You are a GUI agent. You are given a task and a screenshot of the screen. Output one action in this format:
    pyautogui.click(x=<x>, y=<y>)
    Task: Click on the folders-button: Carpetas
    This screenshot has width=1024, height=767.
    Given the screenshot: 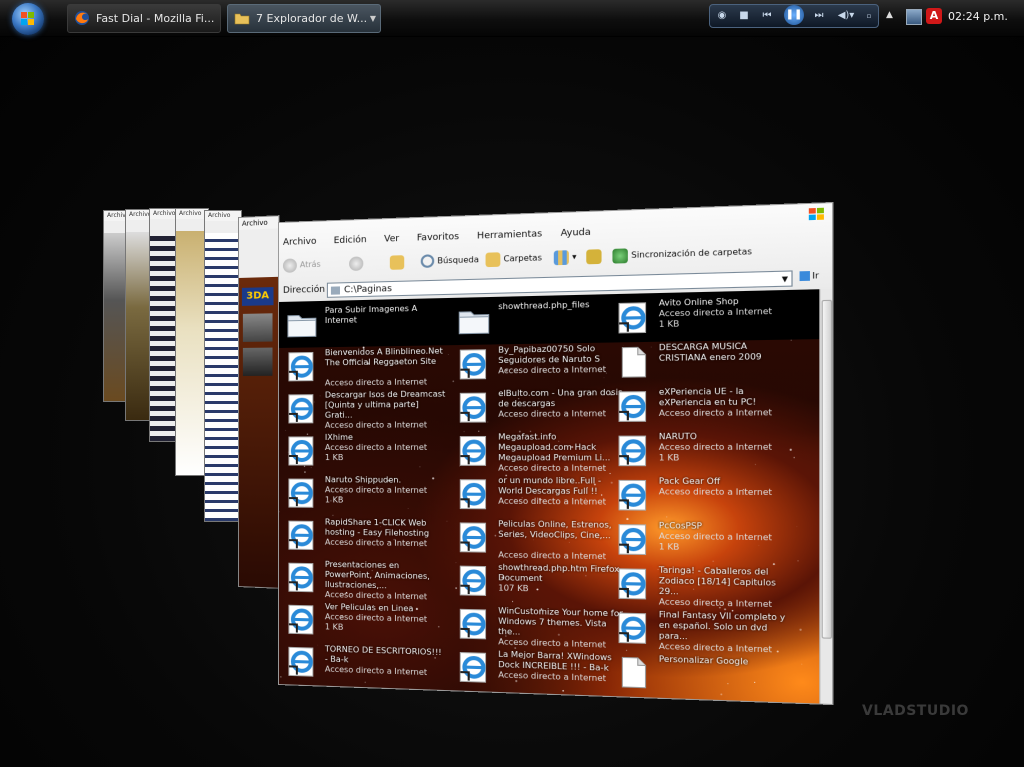 What is the action you would take?
    pyautogui.click(x=514, y=259)
    